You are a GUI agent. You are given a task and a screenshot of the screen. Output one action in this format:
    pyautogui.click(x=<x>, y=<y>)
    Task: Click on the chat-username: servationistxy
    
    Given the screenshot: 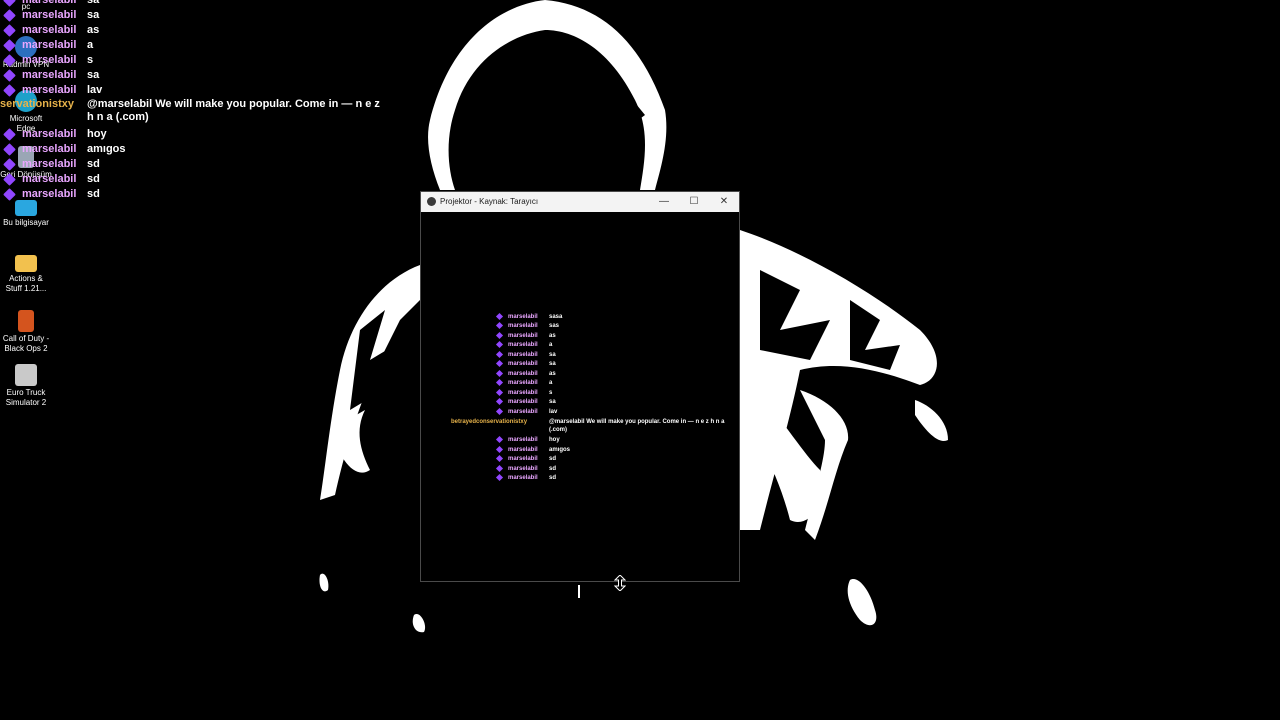 What is the action you would take?
    pyautogui.click(x=37, y=104)
    